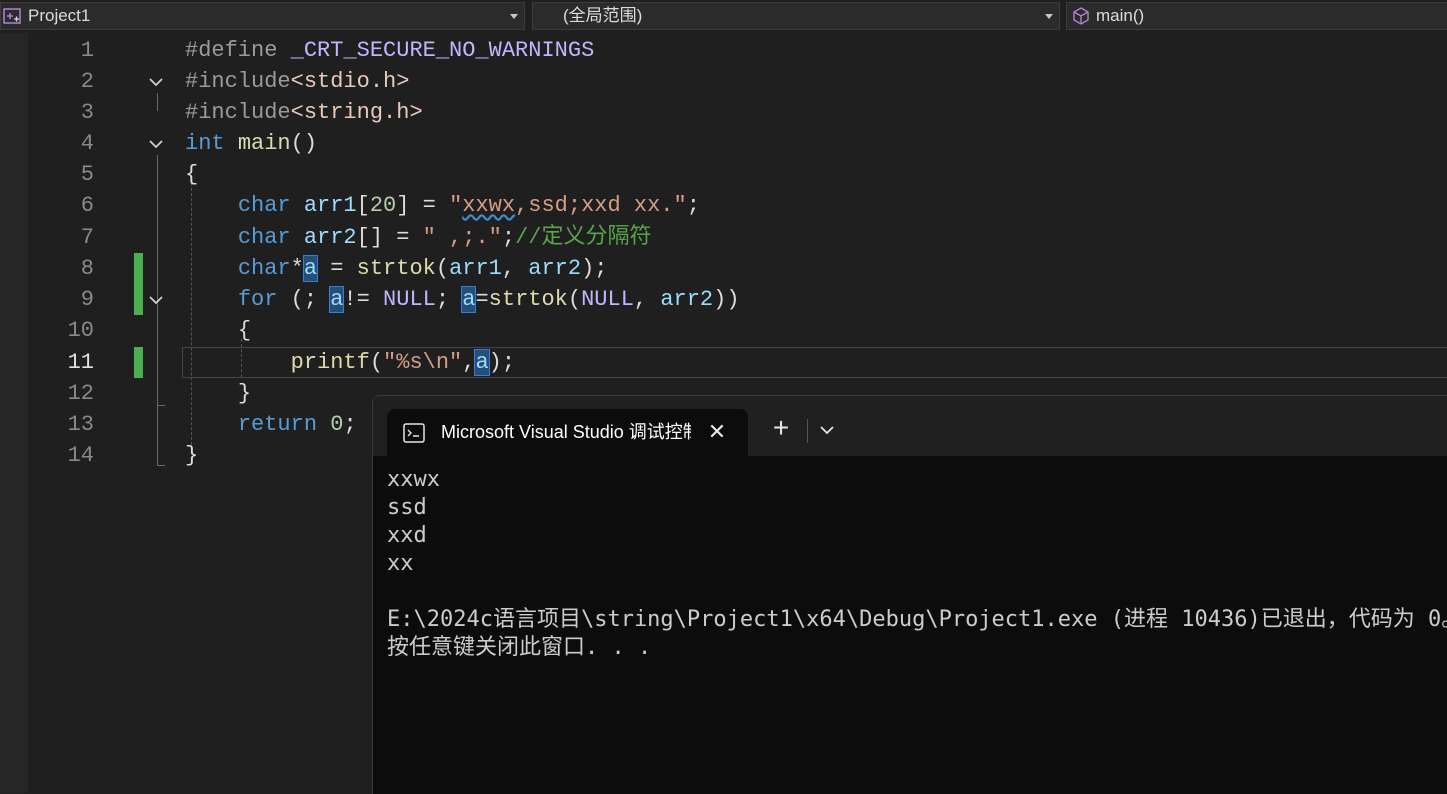 This screenshot has width=1447, height=794. I want to click on line-number: 14, so click(80, 455).